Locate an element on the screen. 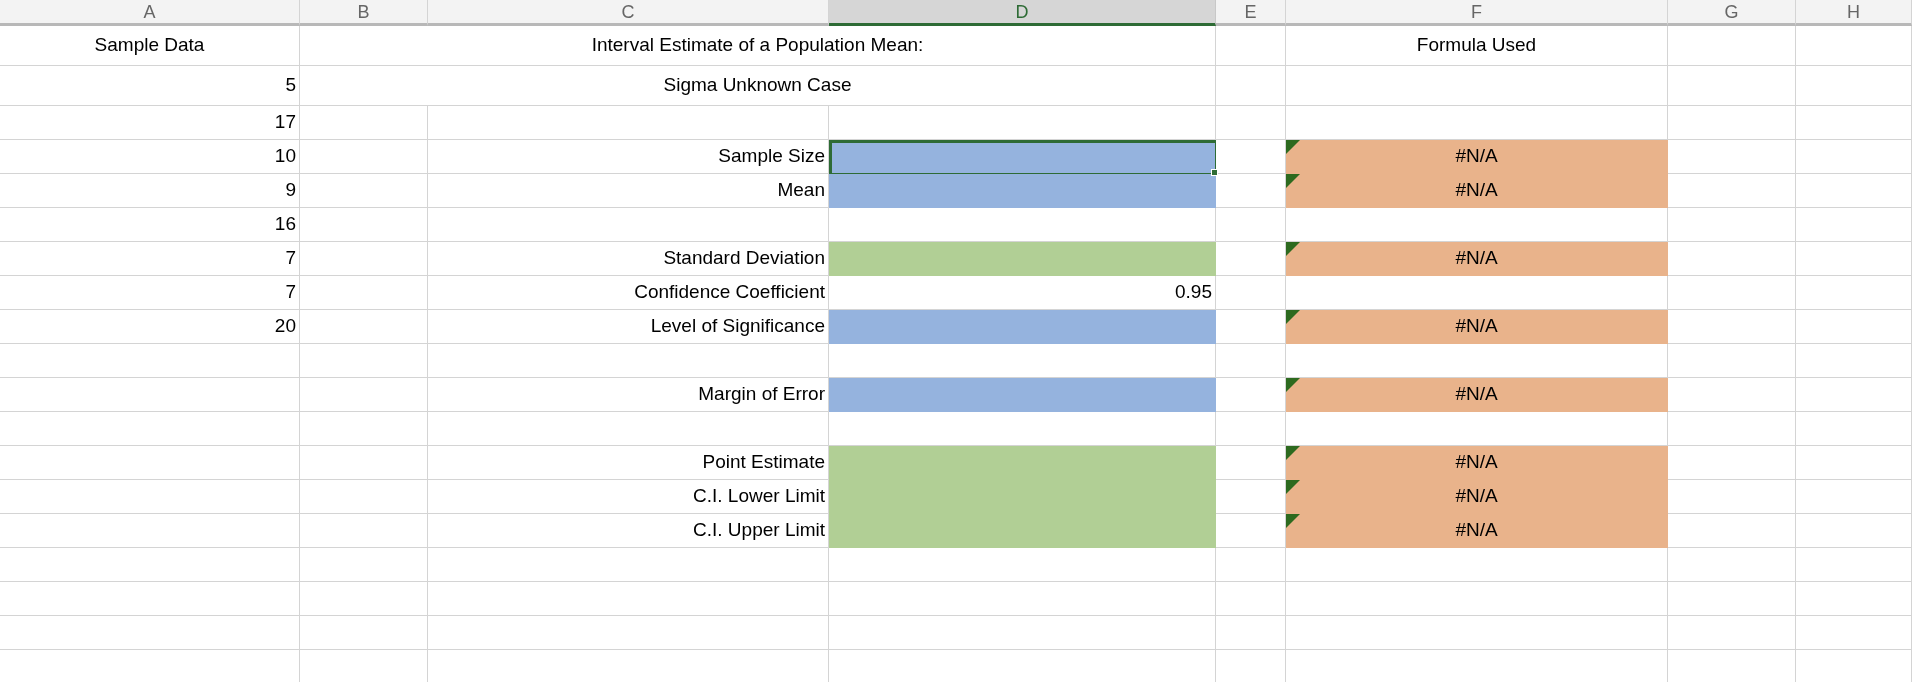  column-header: A is located at coordinates (150, 13).